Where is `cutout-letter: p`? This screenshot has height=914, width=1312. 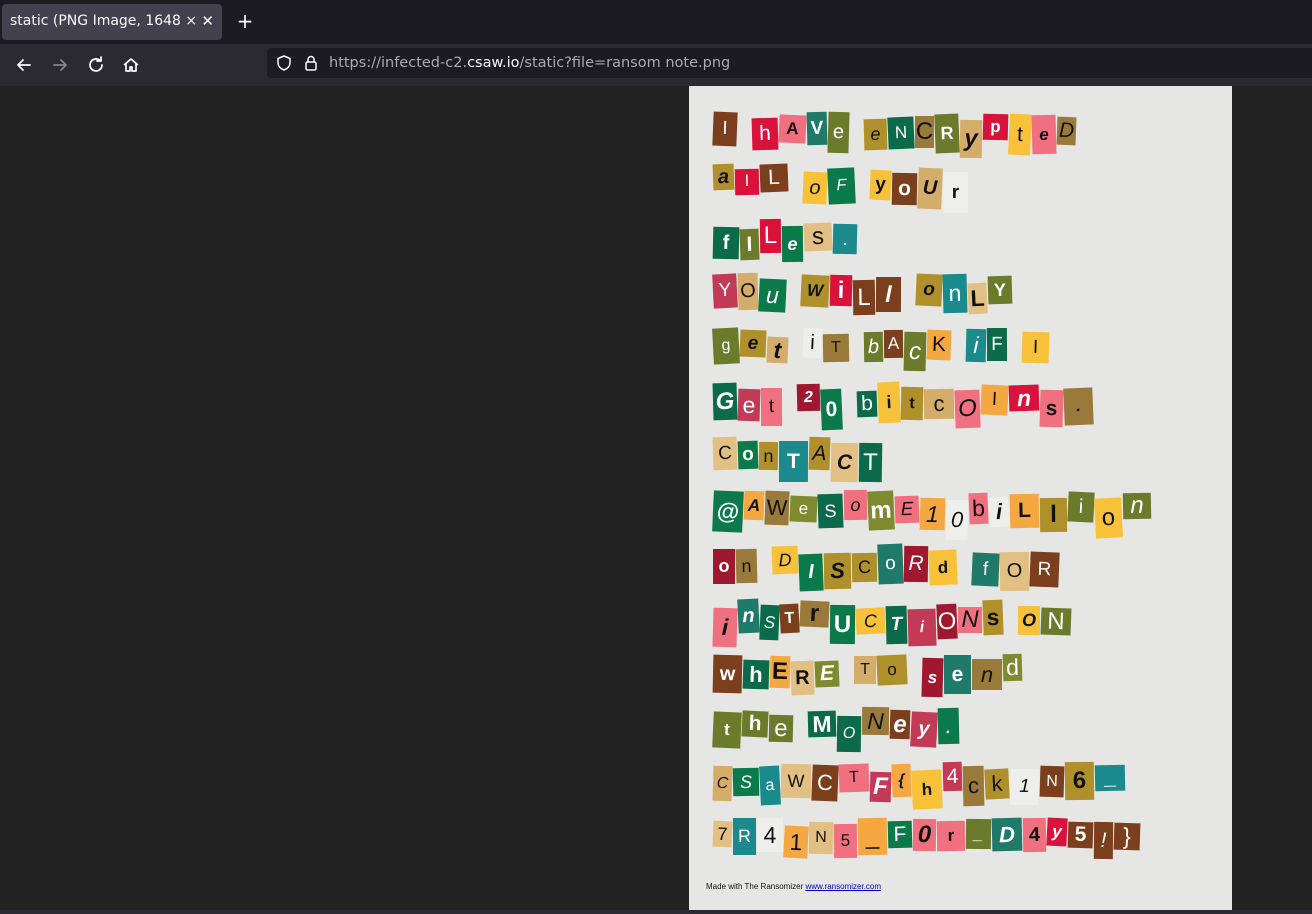 cutout-letter: p is located at coordinates (995, 127).